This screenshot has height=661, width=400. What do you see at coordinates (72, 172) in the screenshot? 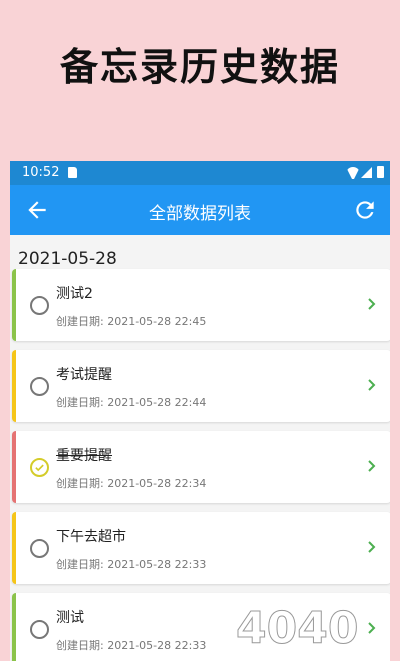
I see `sd-card-icon` at bounding box center [72, 172].